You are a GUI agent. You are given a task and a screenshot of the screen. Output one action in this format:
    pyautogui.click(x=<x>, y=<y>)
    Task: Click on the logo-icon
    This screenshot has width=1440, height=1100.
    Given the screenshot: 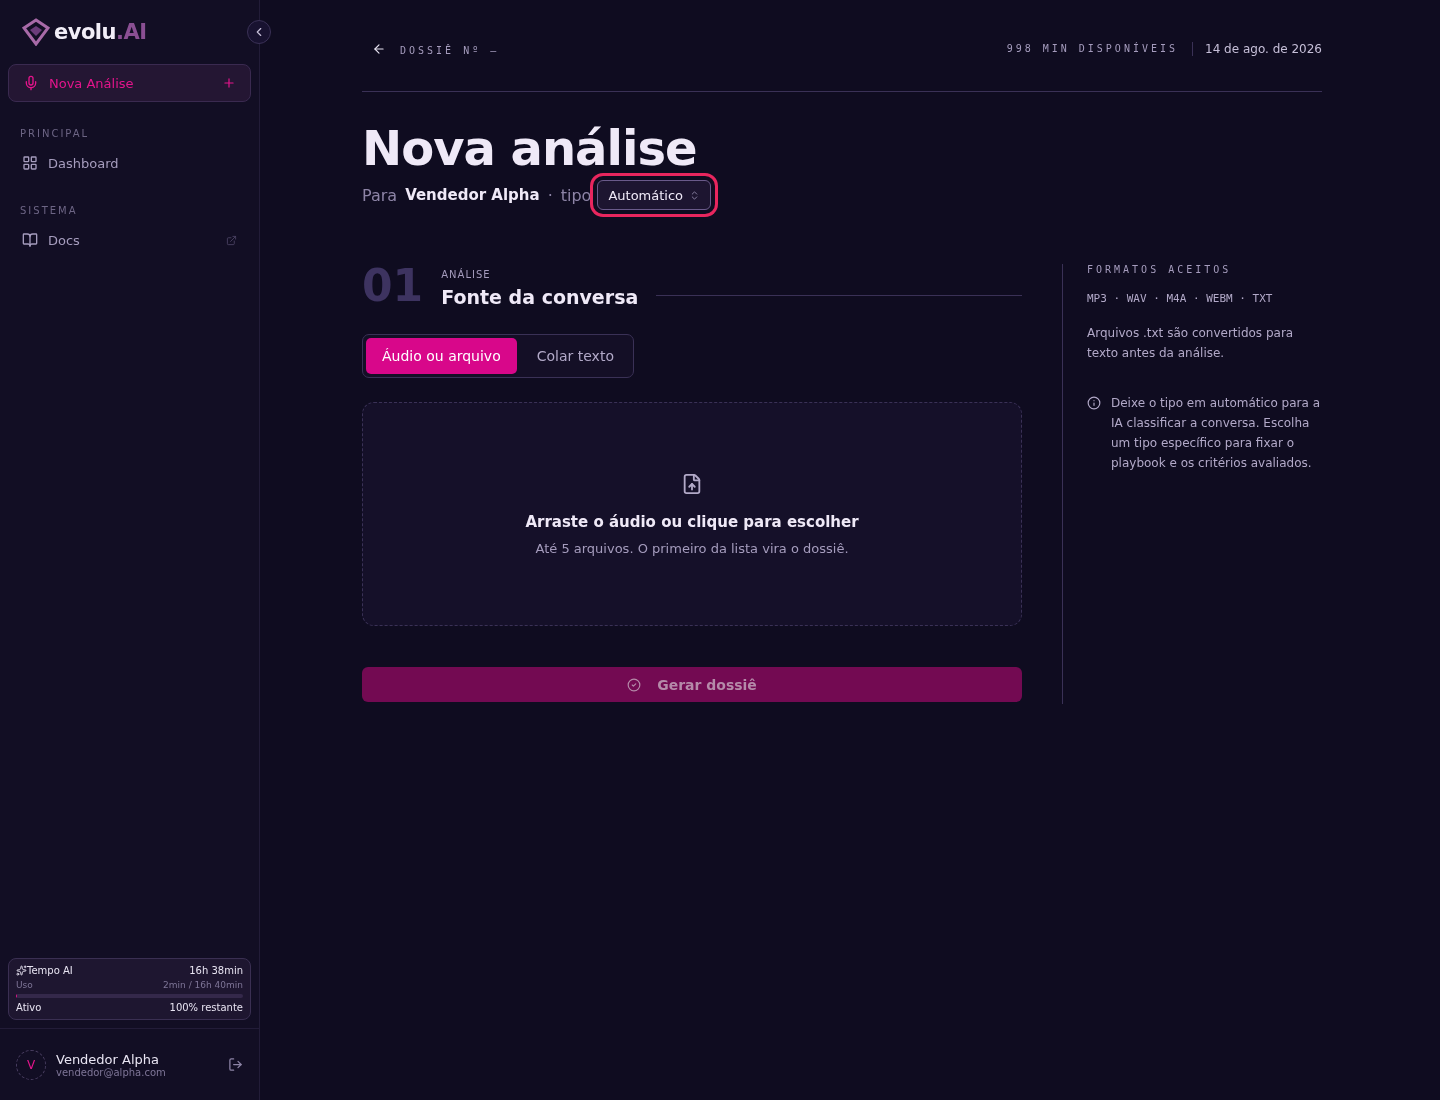 What is the action you would take?
    pyautogui.click(x=36, y=32)
    